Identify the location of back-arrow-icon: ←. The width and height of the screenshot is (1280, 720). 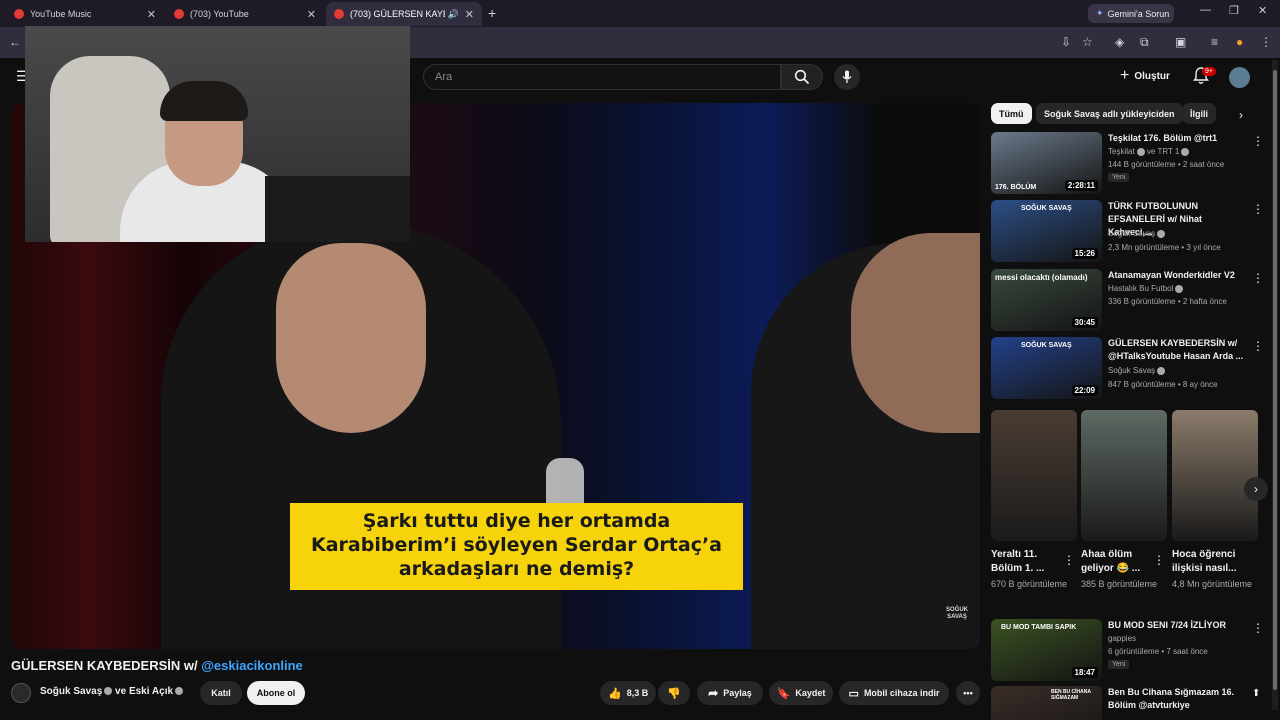
(15, 42).